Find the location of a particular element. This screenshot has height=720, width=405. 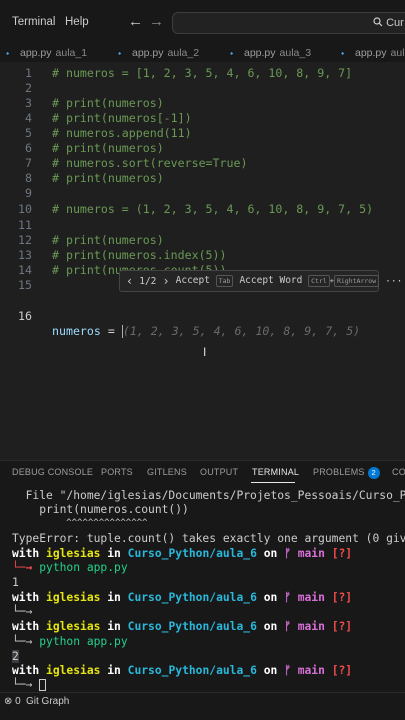

tab-app-aula-1: ⬩ app.py aula_1 is located at coordinates (46, 53).